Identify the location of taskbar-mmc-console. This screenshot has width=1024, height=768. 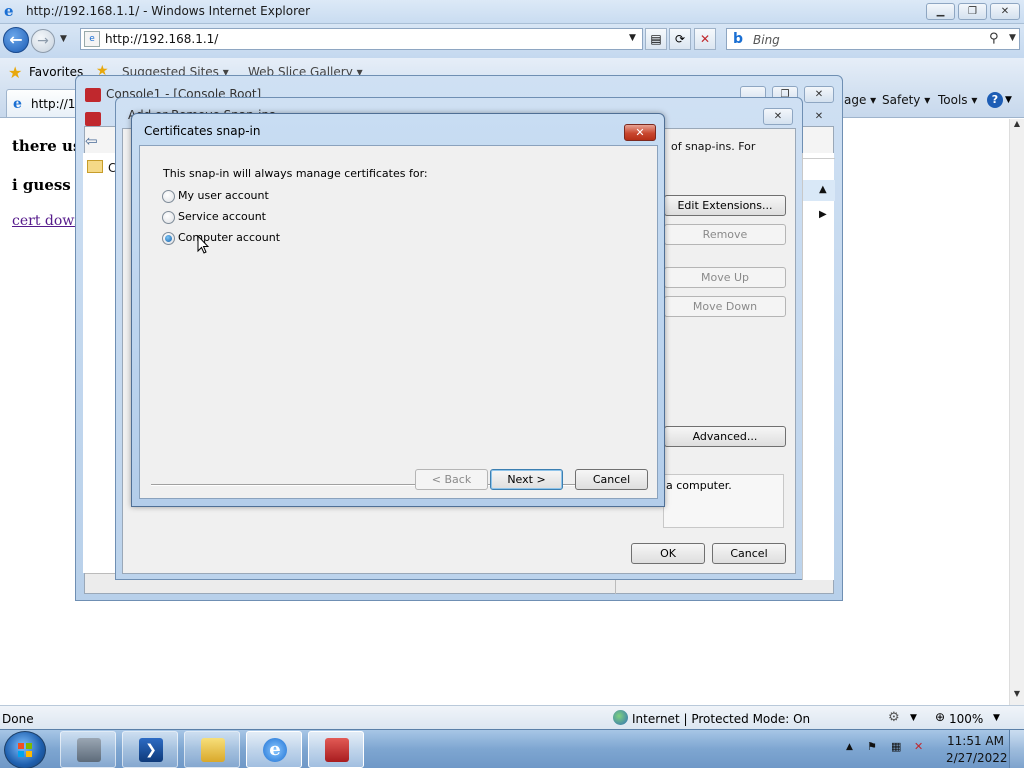
(336, 749).